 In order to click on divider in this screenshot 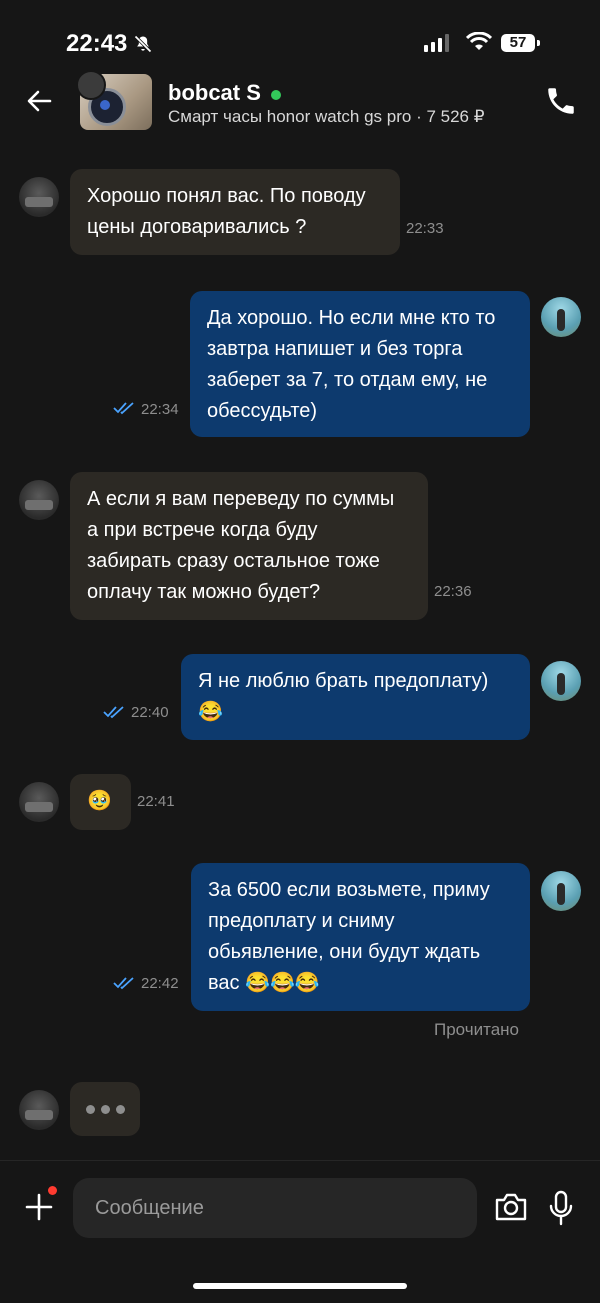, I will do `click(300, 1160)`.